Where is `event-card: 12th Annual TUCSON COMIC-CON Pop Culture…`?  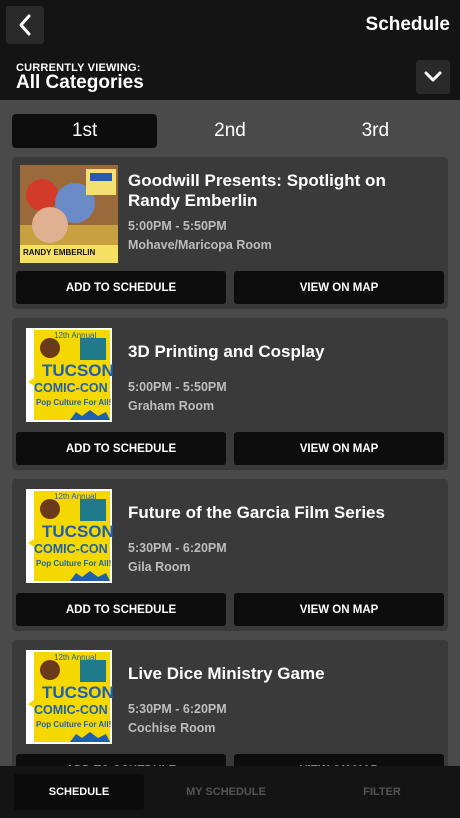 event-card: 12th Annual TUCSON COMIC-CON Pop Culture… is located at coordinates (230, 703).